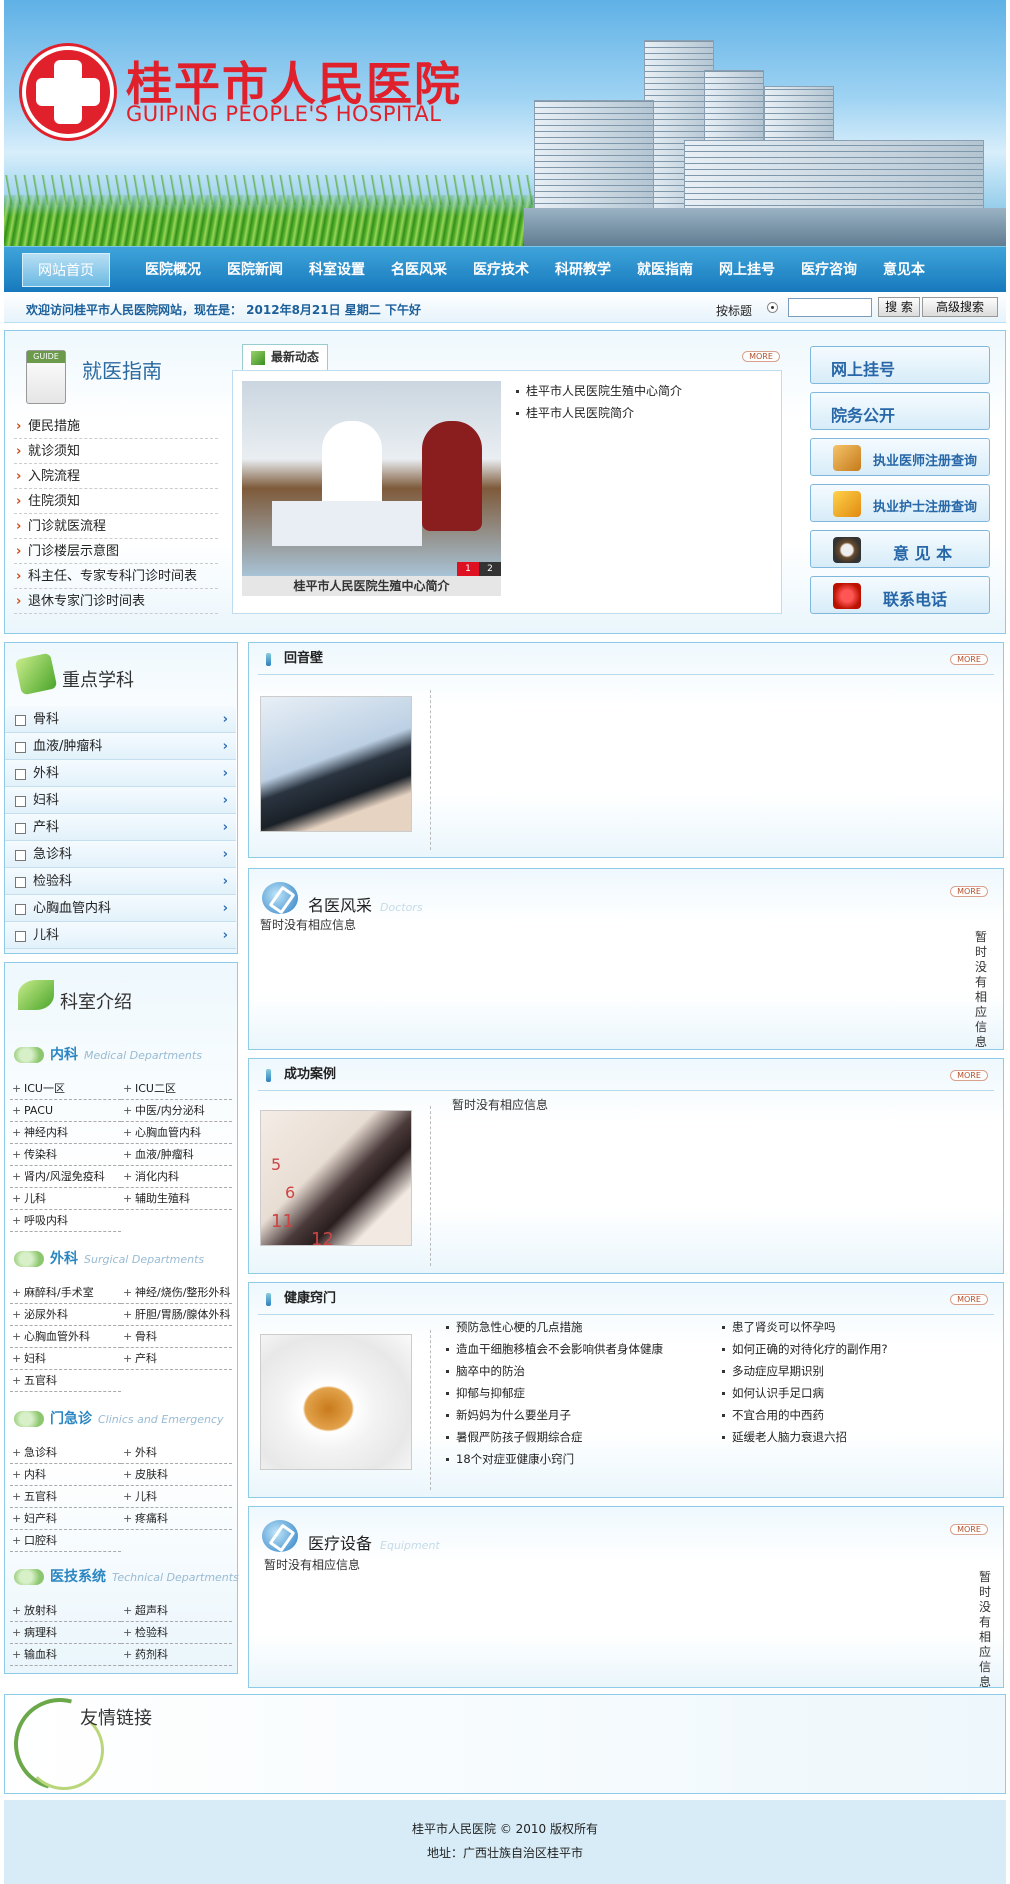 The height and width of the screenshot is (1884, 1010). Describe the element at coordinates (176, 1655) in the screenshot. I see `dept-link: 药剂科` at that location.